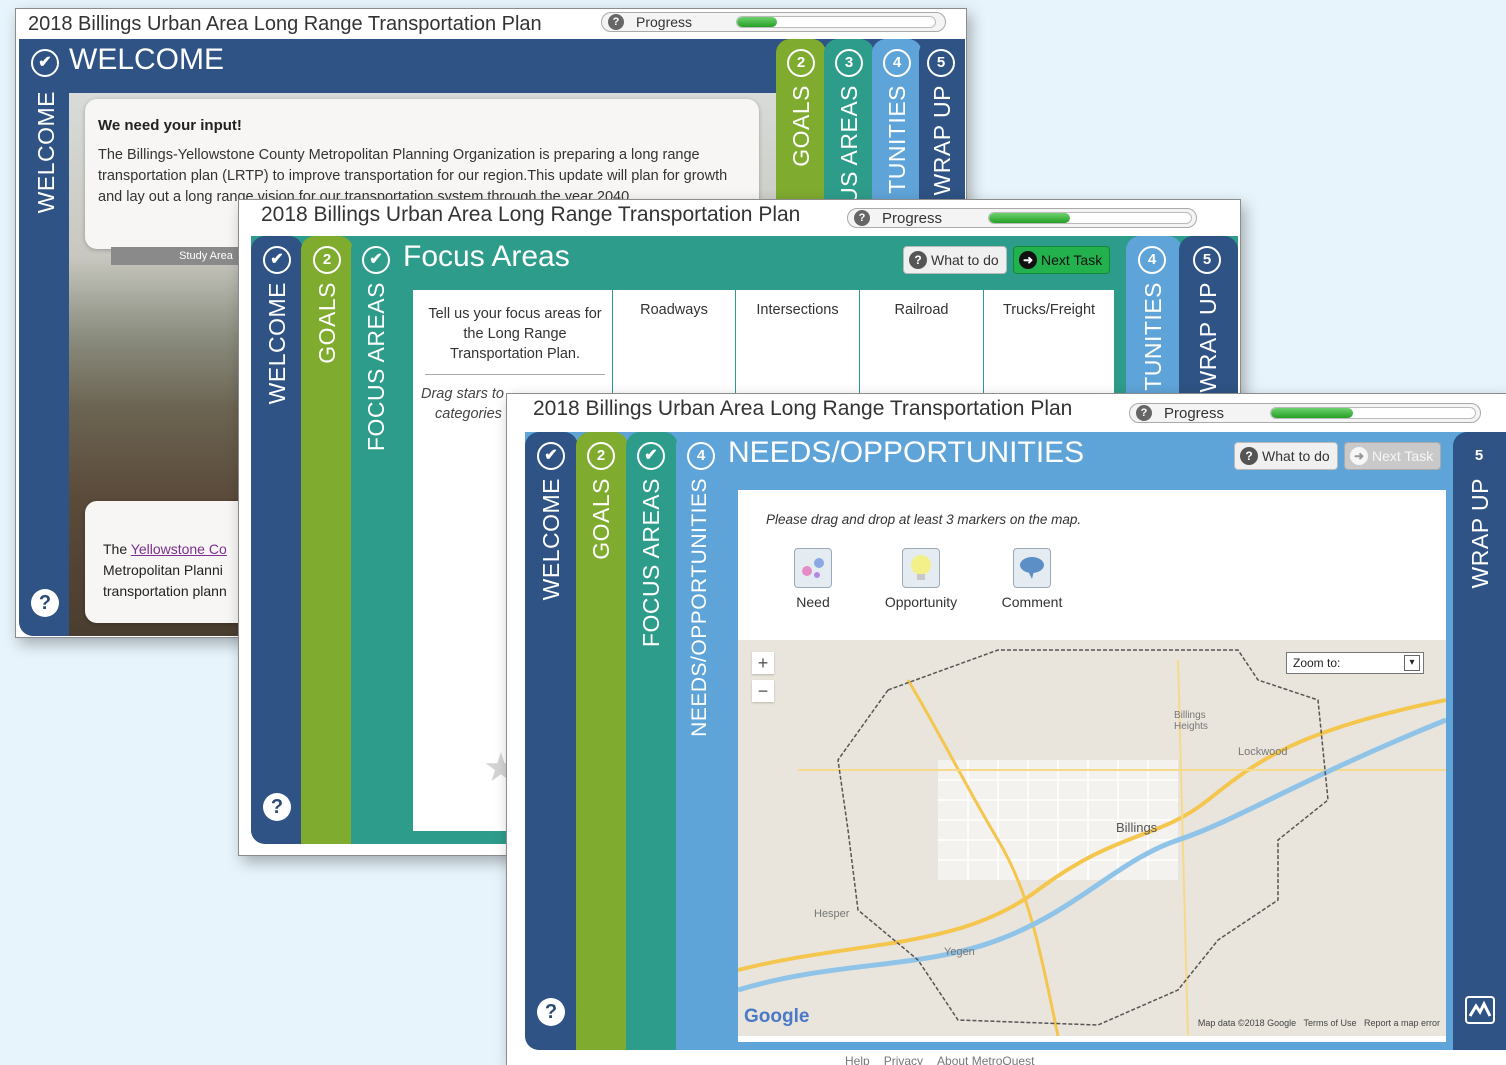 The width and height of the screenshot is (1506, 1065). What do you see at coordinates (813, 602) in the screenshot?
I see `need-label: Need` at bounding box center [813, 602].